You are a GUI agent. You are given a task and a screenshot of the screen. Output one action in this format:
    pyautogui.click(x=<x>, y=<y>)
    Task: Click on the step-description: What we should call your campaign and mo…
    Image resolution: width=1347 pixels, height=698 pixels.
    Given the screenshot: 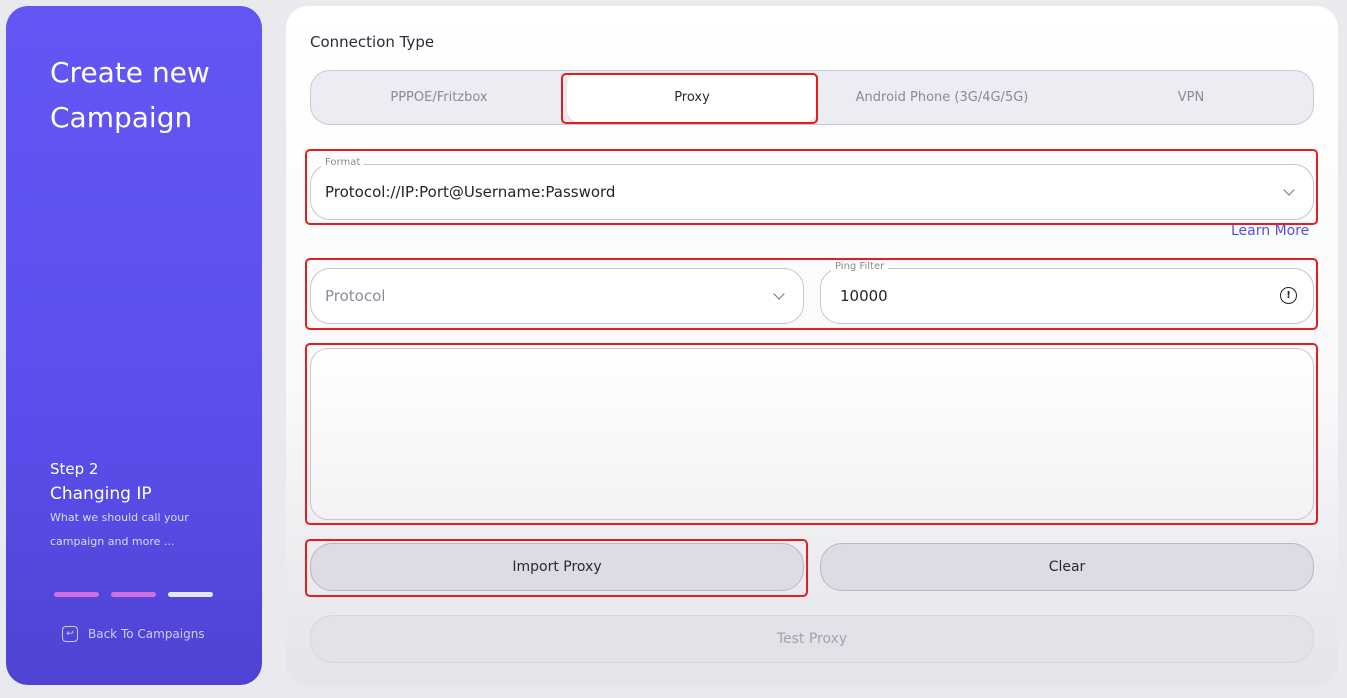 What is the action you would take?
    pyautogui.click(x=119, y=529)
    